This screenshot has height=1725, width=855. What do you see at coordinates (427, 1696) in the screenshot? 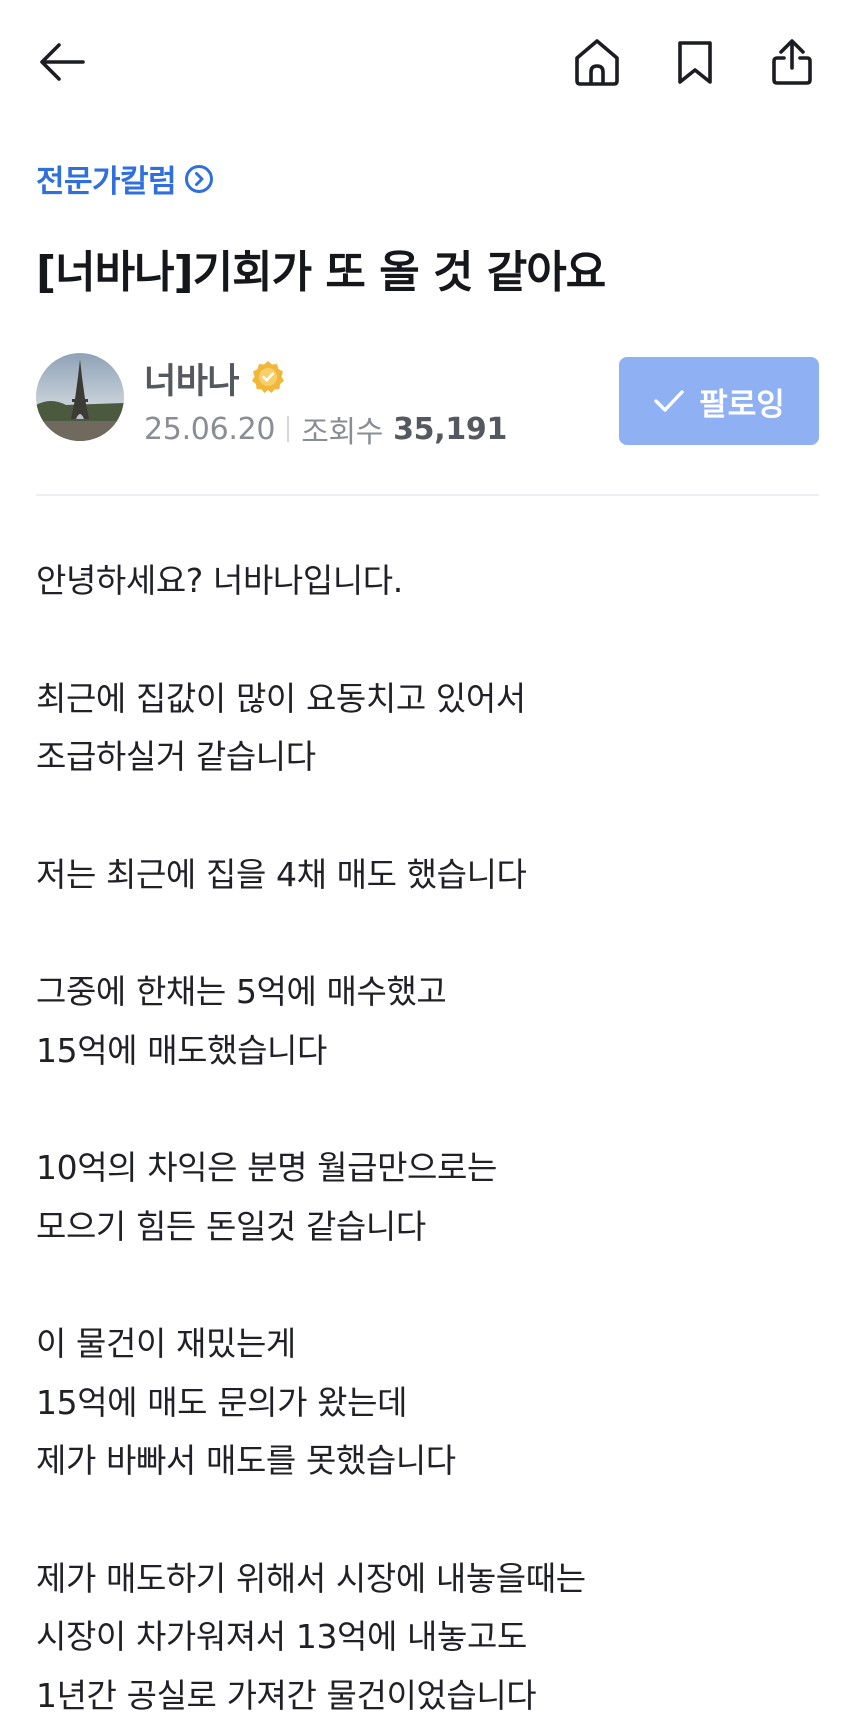
I see `body-line: 1년간 공실로 가져간 물건이었습니다` at bounding box center [427, 1696].